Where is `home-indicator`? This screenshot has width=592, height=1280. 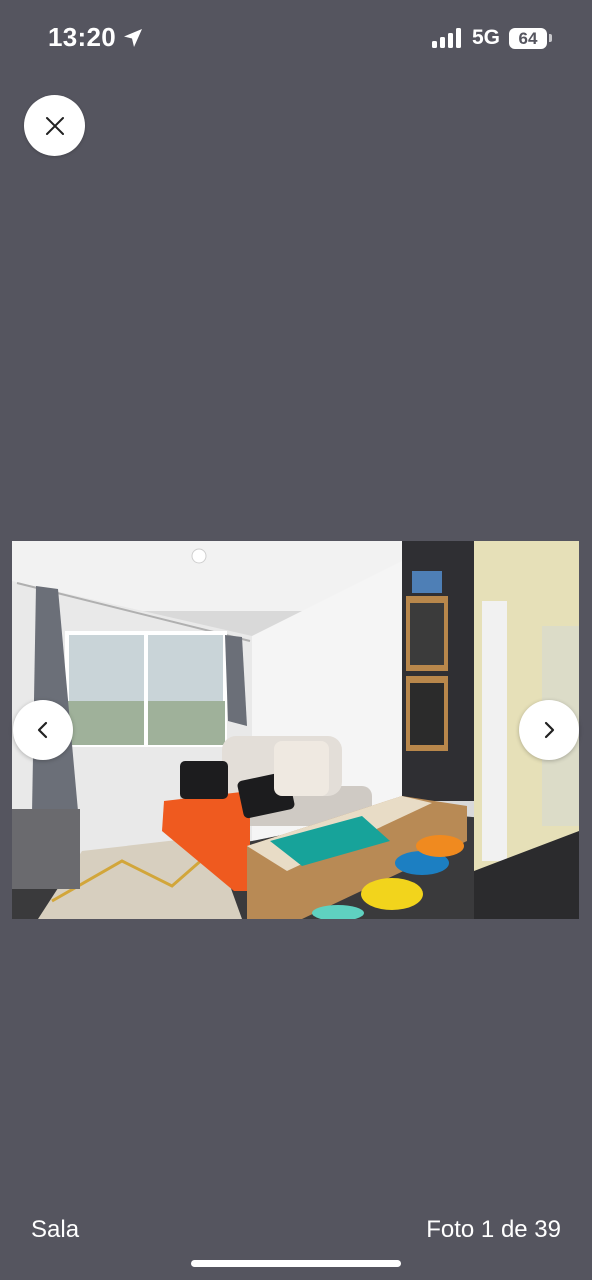
home-indicator is located at coordinates (296, 1263).